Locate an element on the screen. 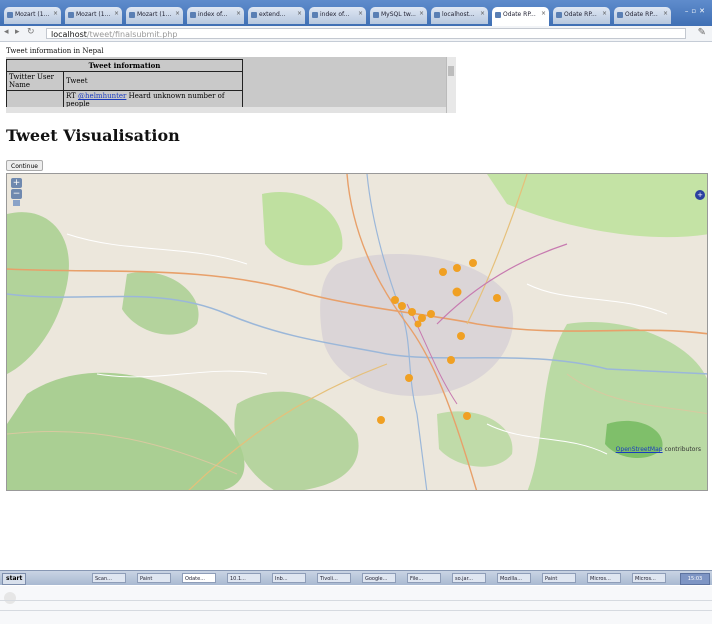 The height and width of the screenshot is (624, 712). browser-toolbar: ◂ ▸ ↻ localhost/tweet/finalsubmit.php ✎ is located at coordinates (356, 34).